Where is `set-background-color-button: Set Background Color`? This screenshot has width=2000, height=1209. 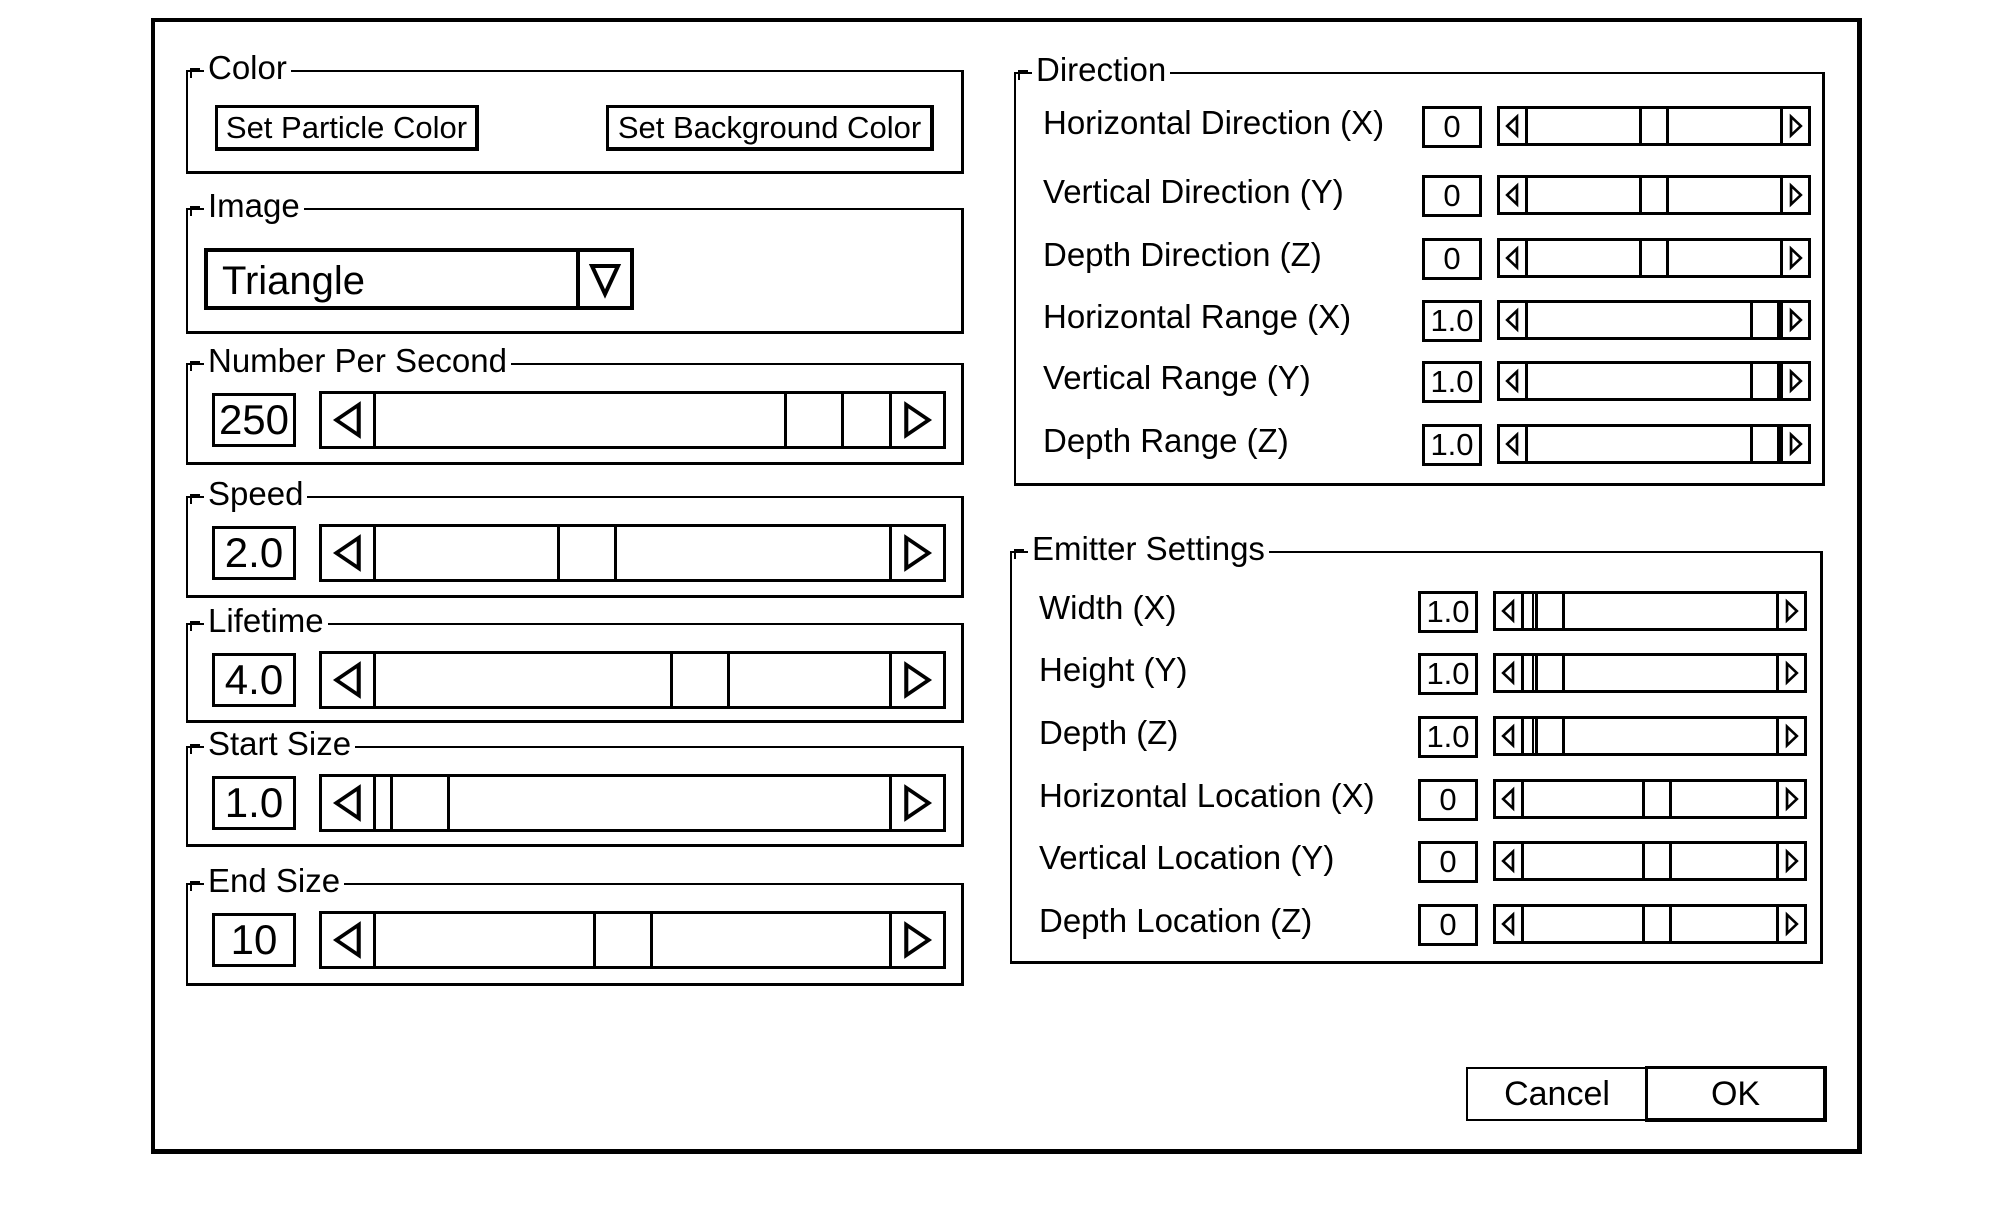 set-background-color-button: Set Background Color is located at coordinates (770, 128).